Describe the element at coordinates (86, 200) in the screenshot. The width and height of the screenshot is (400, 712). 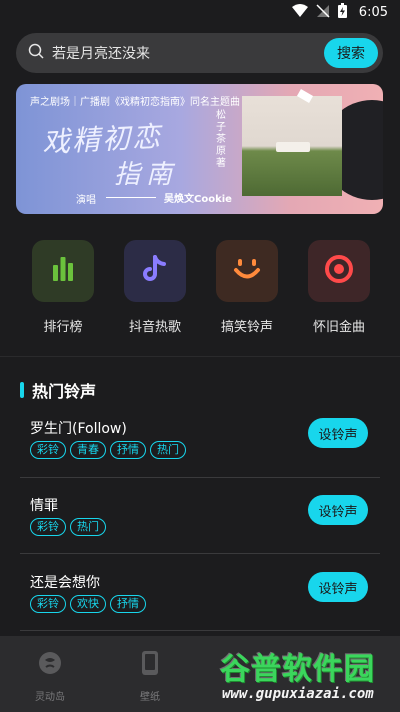
I see `banner-singer-label: 演唱` at that location.